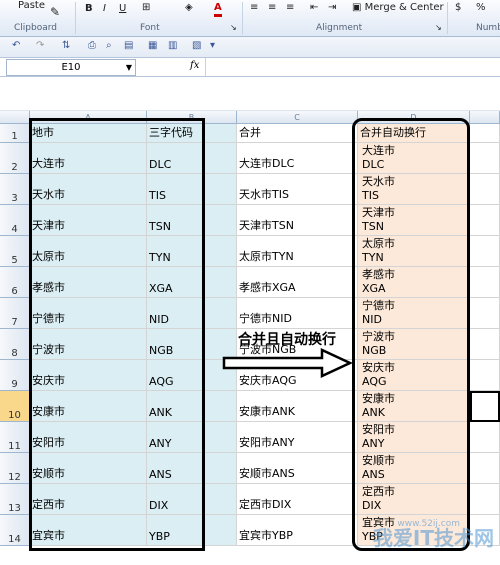  Describe the element at coordinates (15, 437) in the screenshot. I see `row-header: 11` at that location.